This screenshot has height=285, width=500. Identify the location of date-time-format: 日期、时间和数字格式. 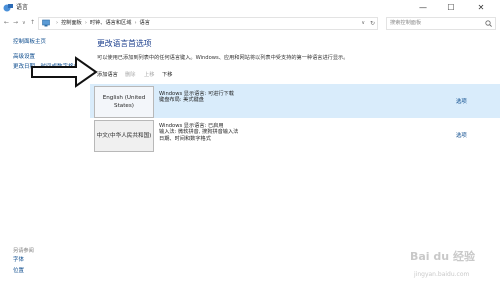
(185, 138).